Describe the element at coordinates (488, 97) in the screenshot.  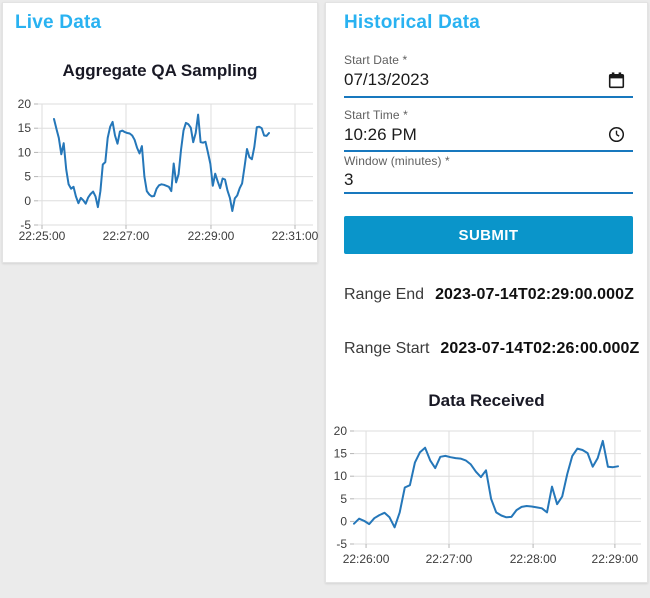
I see `start-date-underline` at that location.